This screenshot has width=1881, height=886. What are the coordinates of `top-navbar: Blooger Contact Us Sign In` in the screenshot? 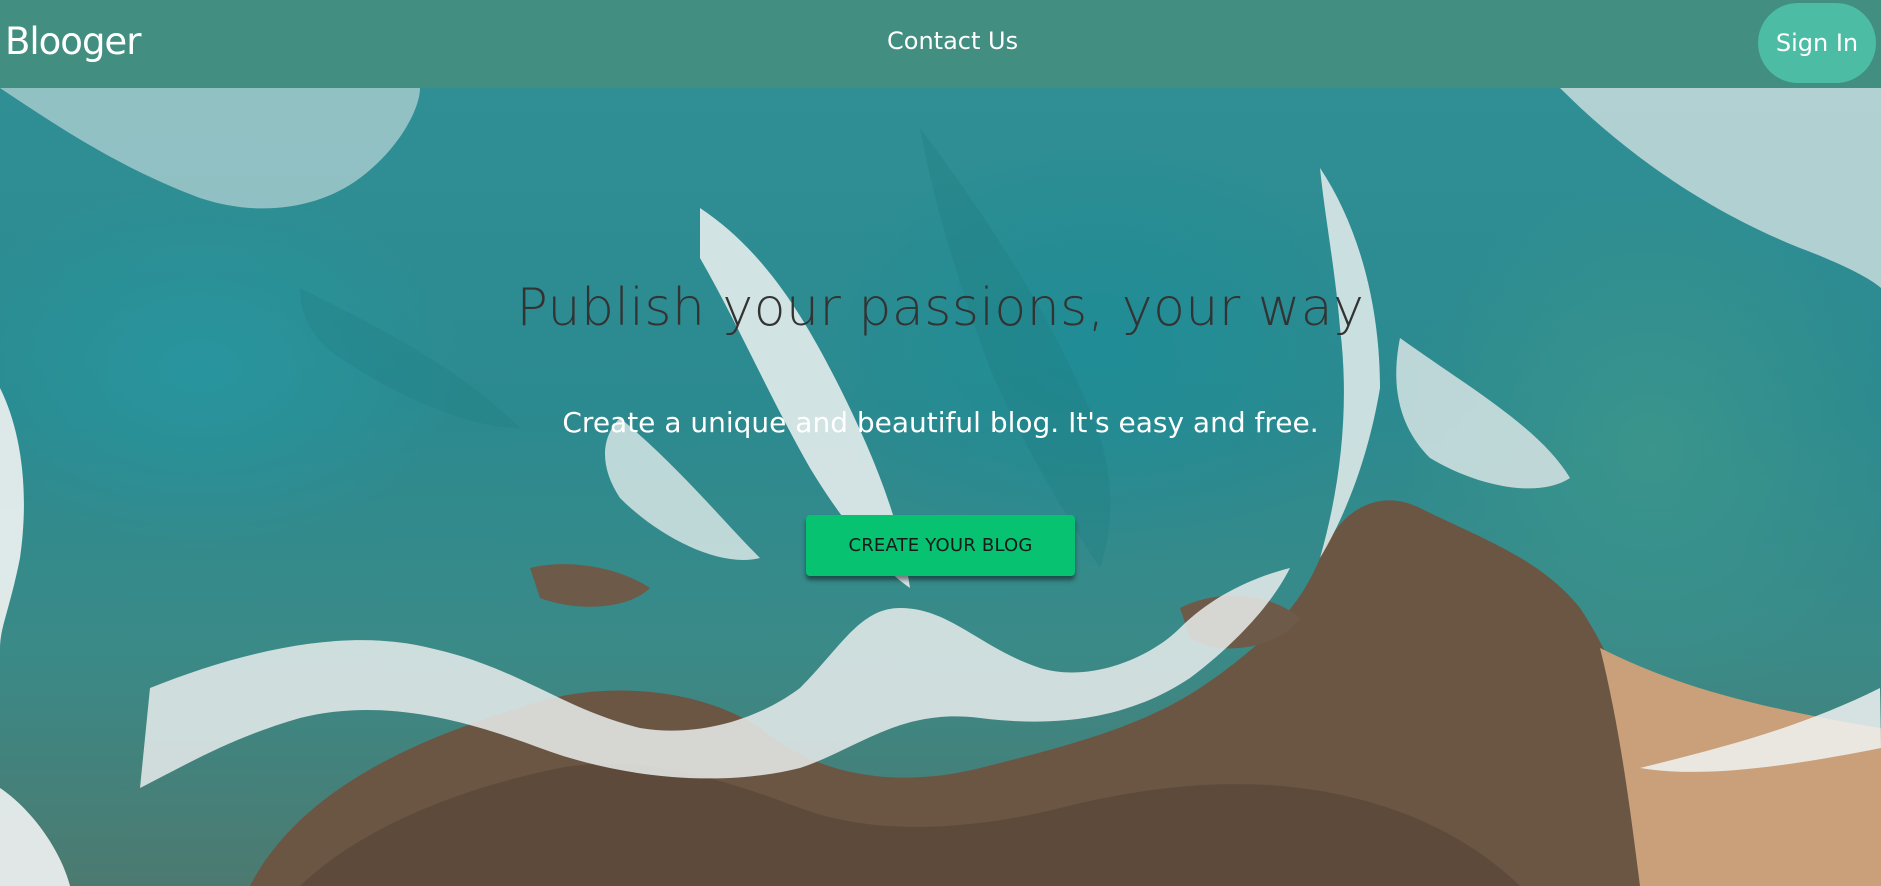 It's located at (940, 44).